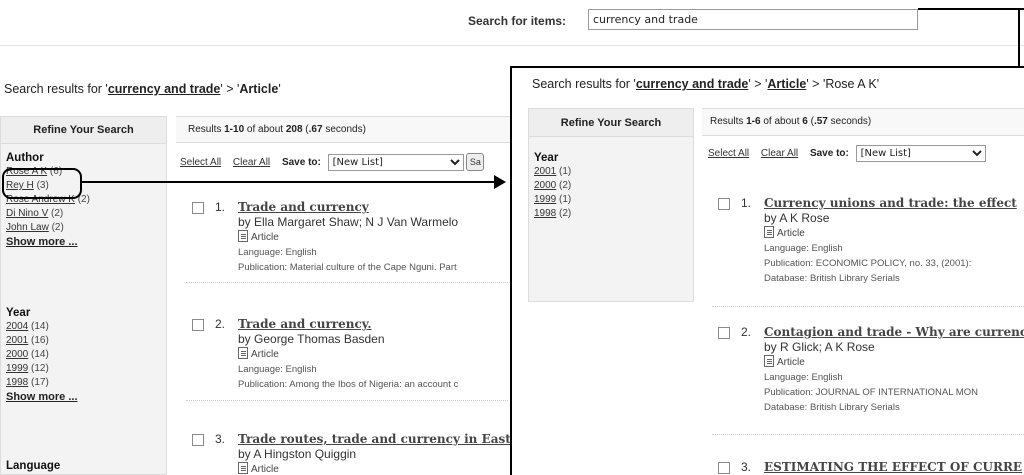  What do you see at coordinates (346, 129) in the screenshot?
I see `results-summary: Results 1-10 of about 208 (.67 seconds)` at bounding box center [346, 129].